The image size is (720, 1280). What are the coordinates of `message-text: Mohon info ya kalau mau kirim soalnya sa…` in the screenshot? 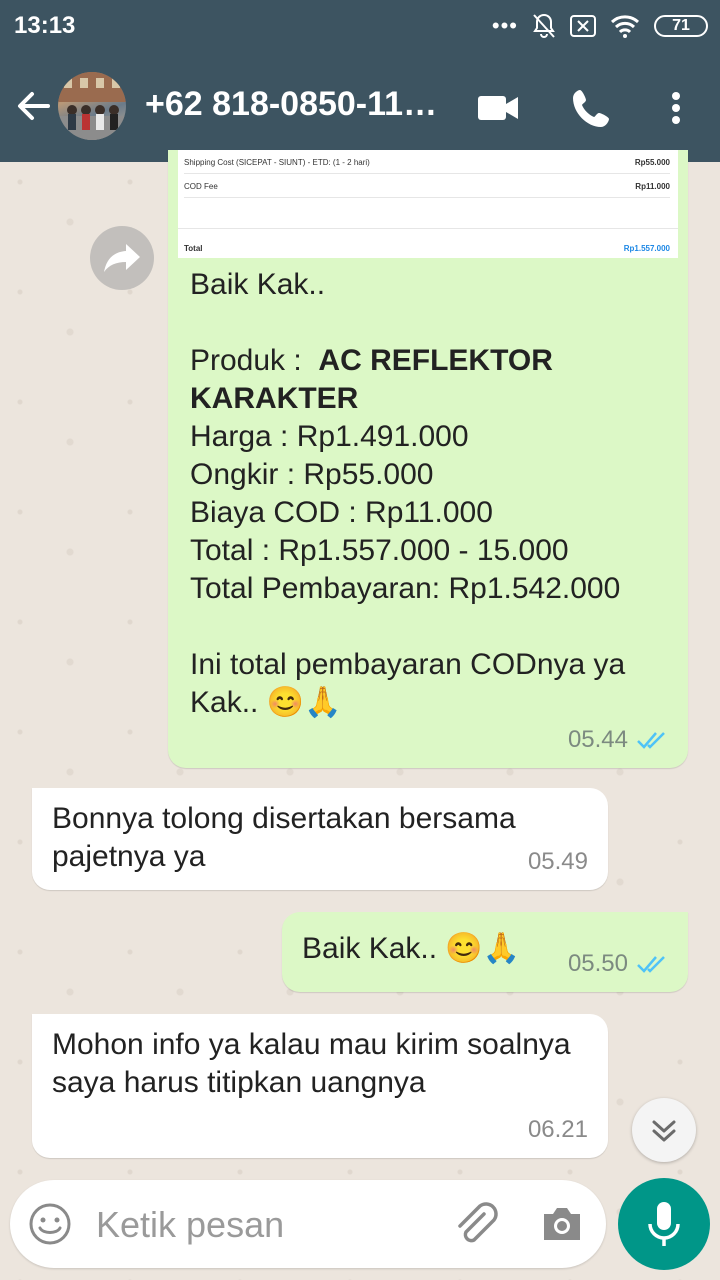 It's located at (315, 1063).